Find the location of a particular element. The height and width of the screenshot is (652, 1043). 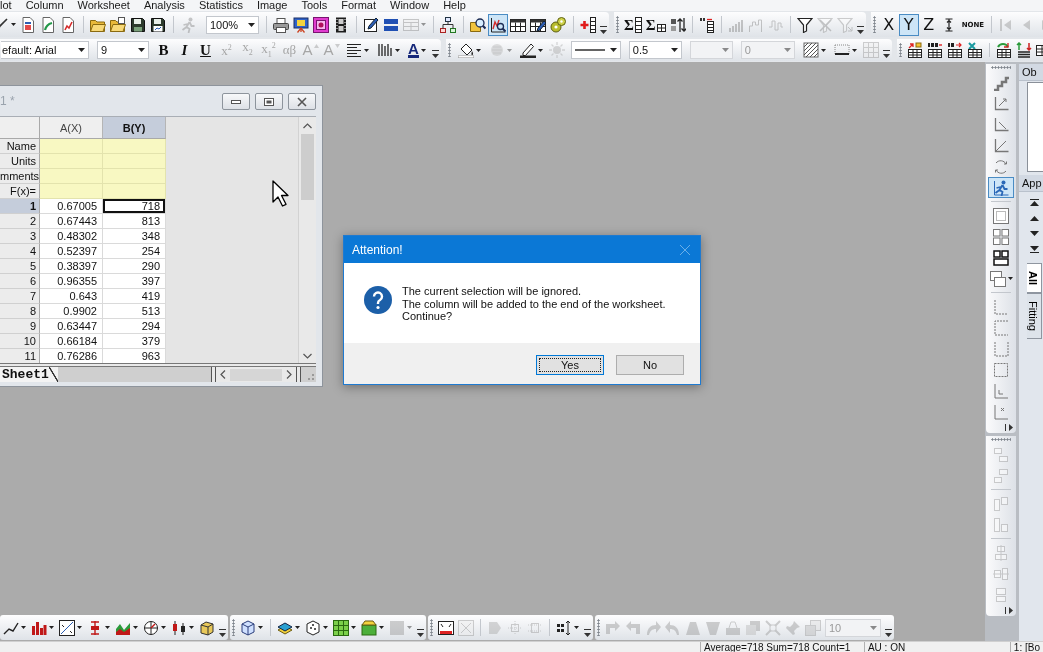

row-header: 9 is located at coordinates (20, 326).